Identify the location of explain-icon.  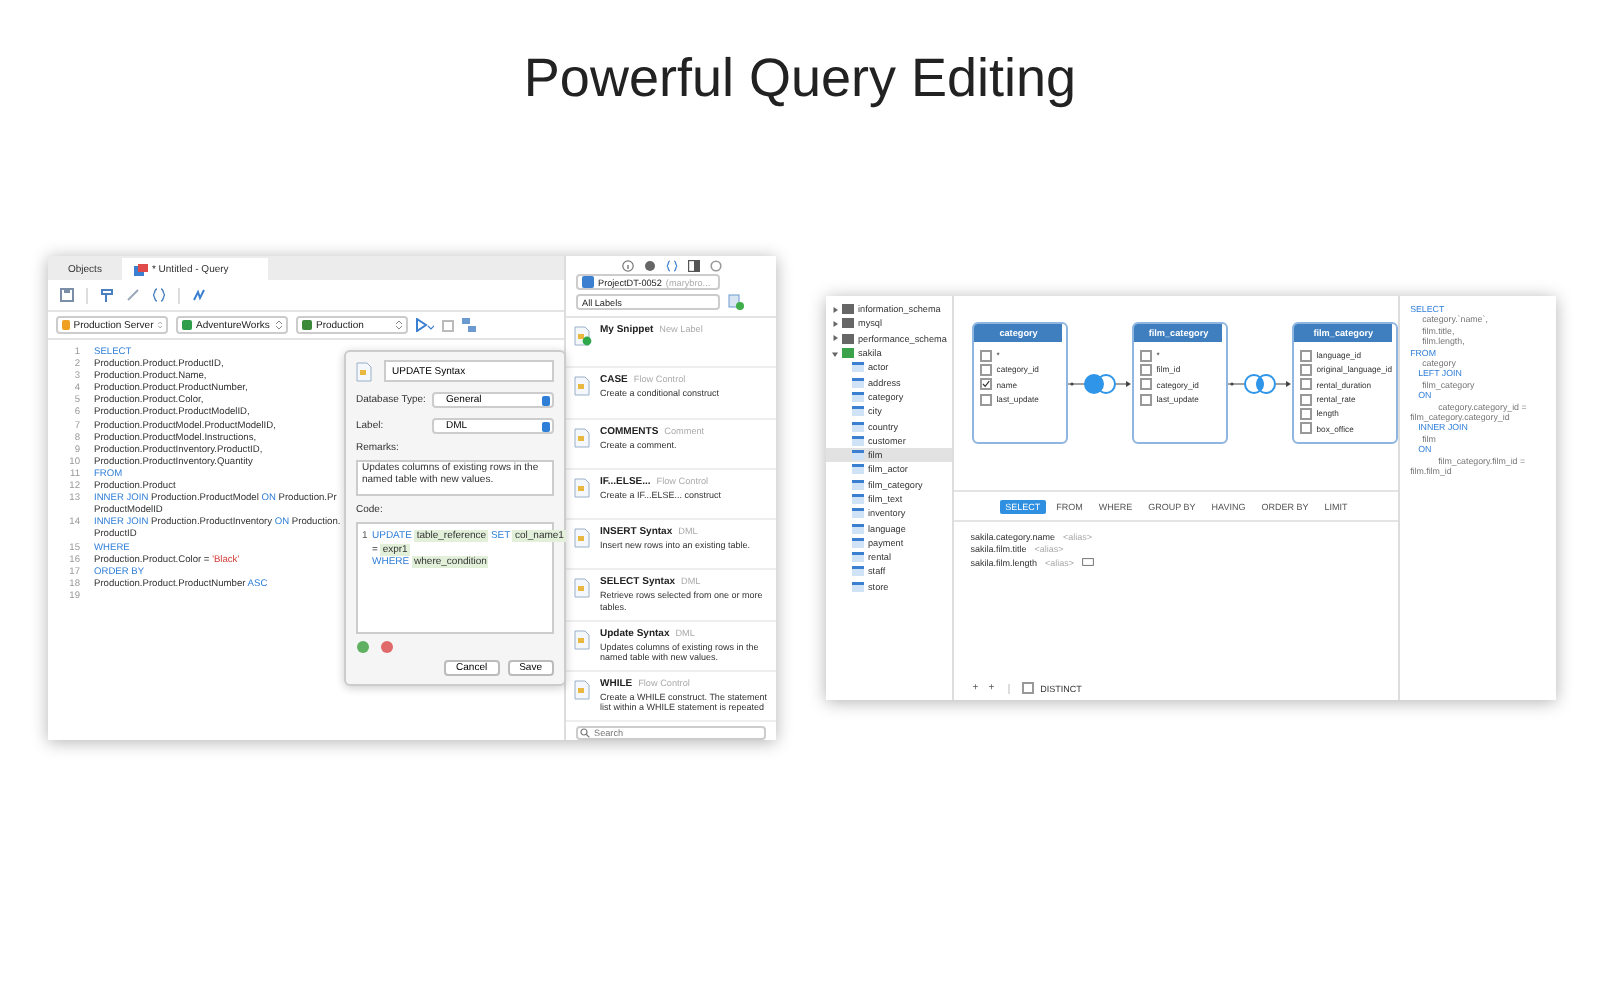
(469, 325).